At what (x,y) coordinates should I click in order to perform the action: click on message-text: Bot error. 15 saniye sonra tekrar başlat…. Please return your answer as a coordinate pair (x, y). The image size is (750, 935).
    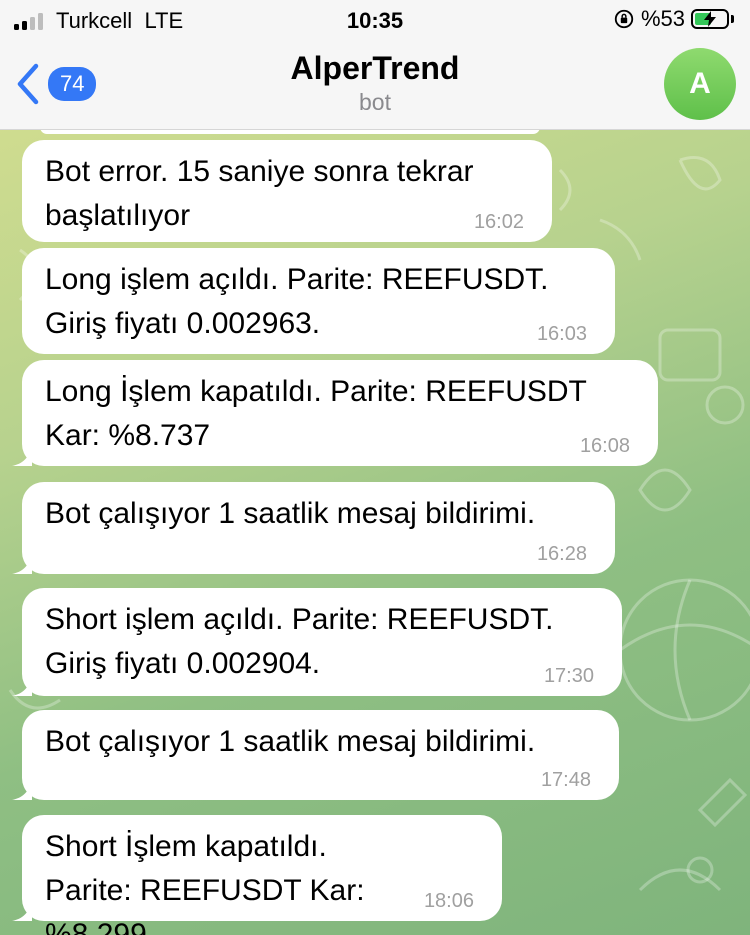
    Looking at the image, I should click on (259, 193).